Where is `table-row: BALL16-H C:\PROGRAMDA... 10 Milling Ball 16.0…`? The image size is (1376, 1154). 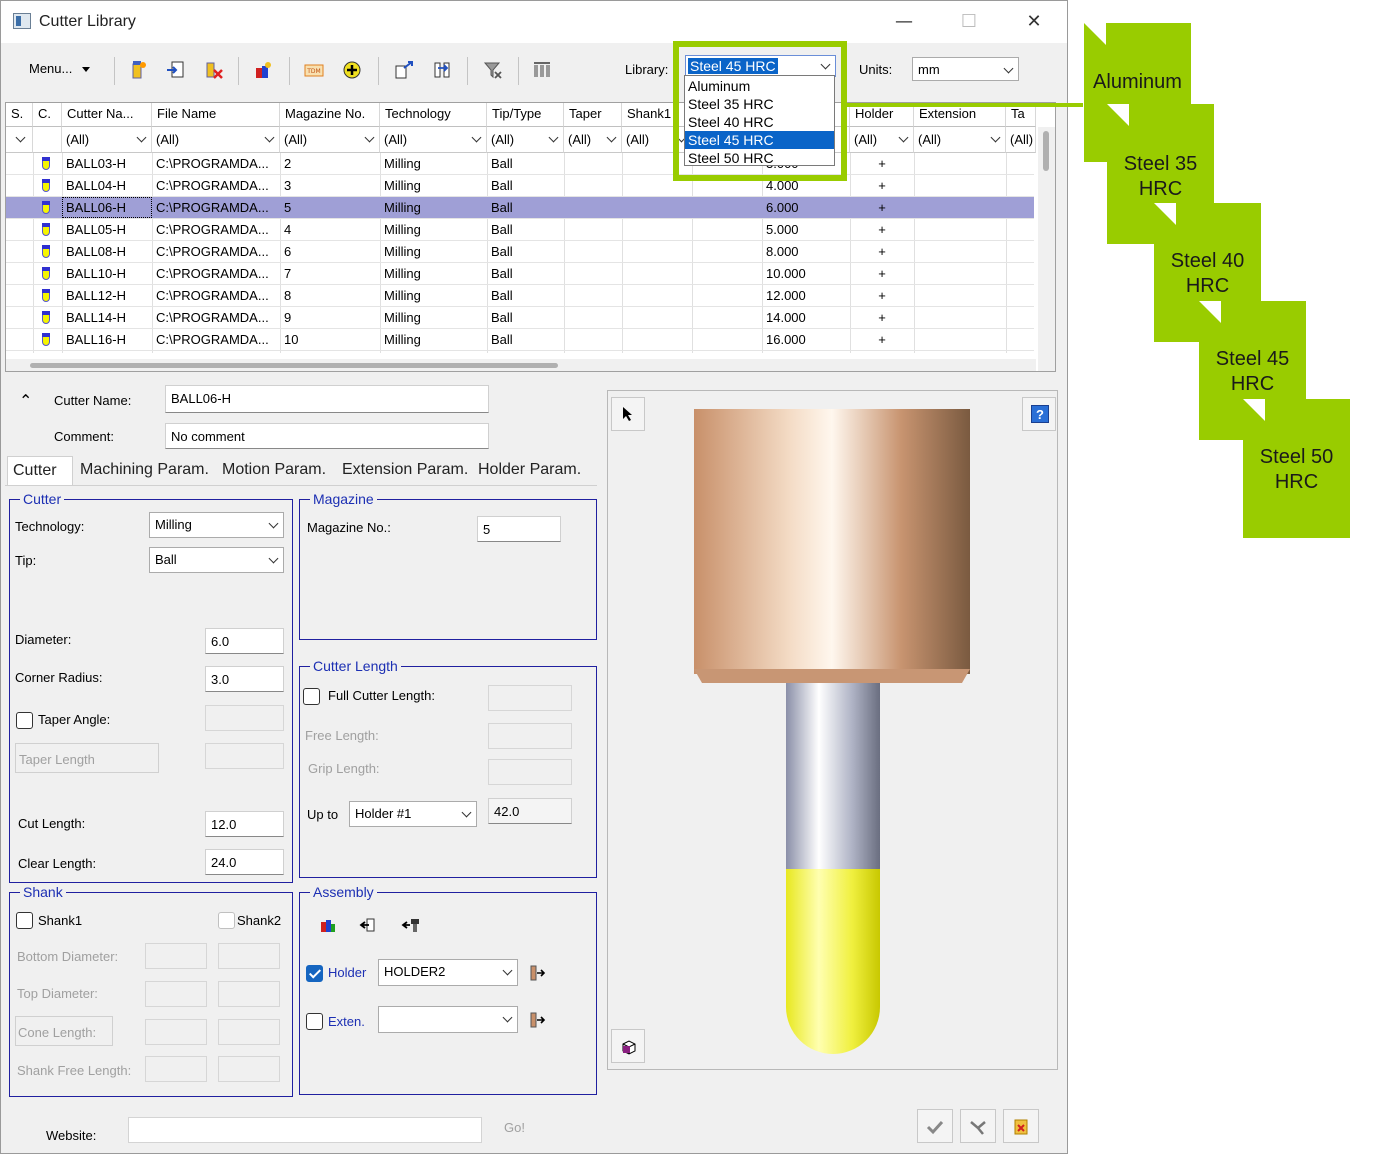
table-row: BALL16-H C:\PROGRAMDA... 10 Milling Ball 16.0… is located at coordinates (520, 340).